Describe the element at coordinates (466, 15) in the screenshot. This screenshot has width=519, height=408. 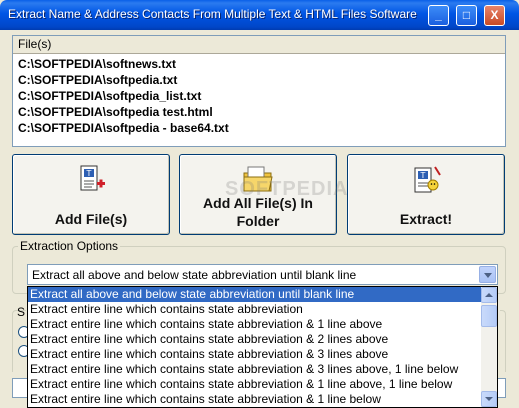
I see `maximize-button: □` at that location.